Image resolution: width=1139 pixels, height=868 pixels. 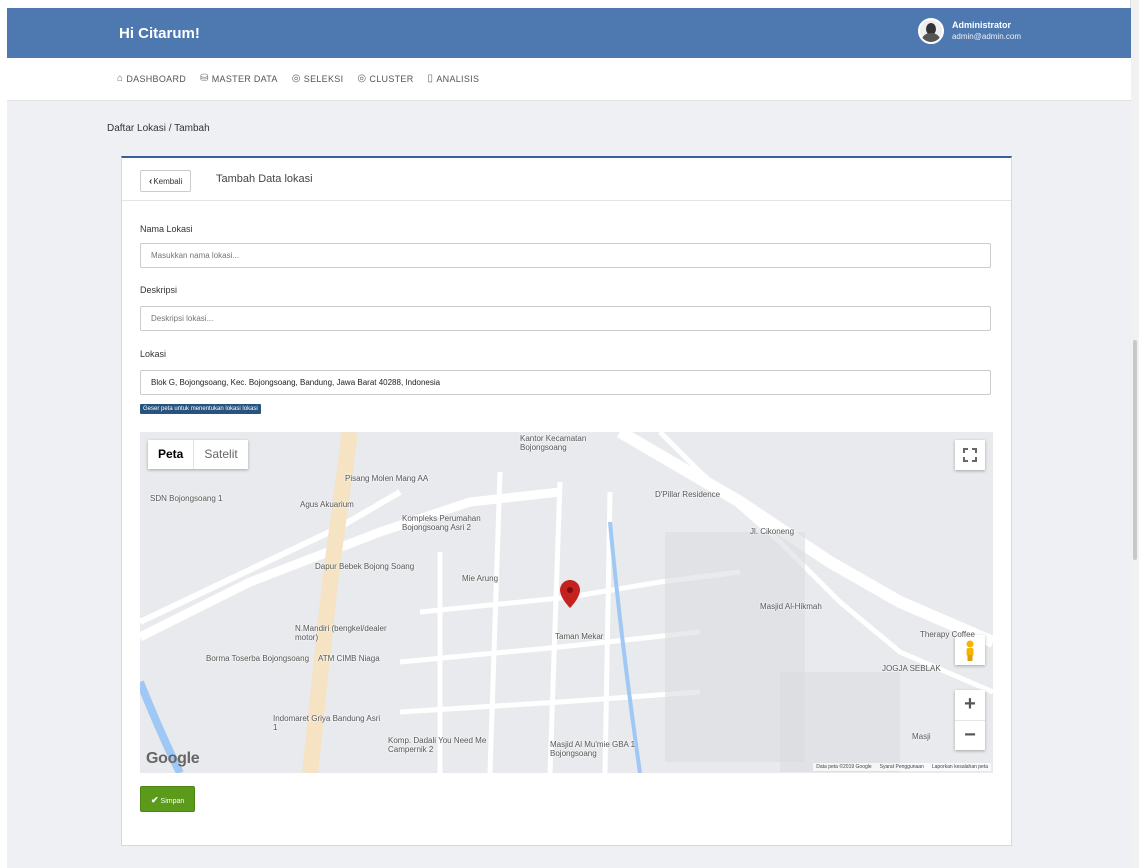 What do you see at coordinates (166, 229) in the screenshot?
I see `name-label: Nama Lokasi` at bounding box center [166, 229].